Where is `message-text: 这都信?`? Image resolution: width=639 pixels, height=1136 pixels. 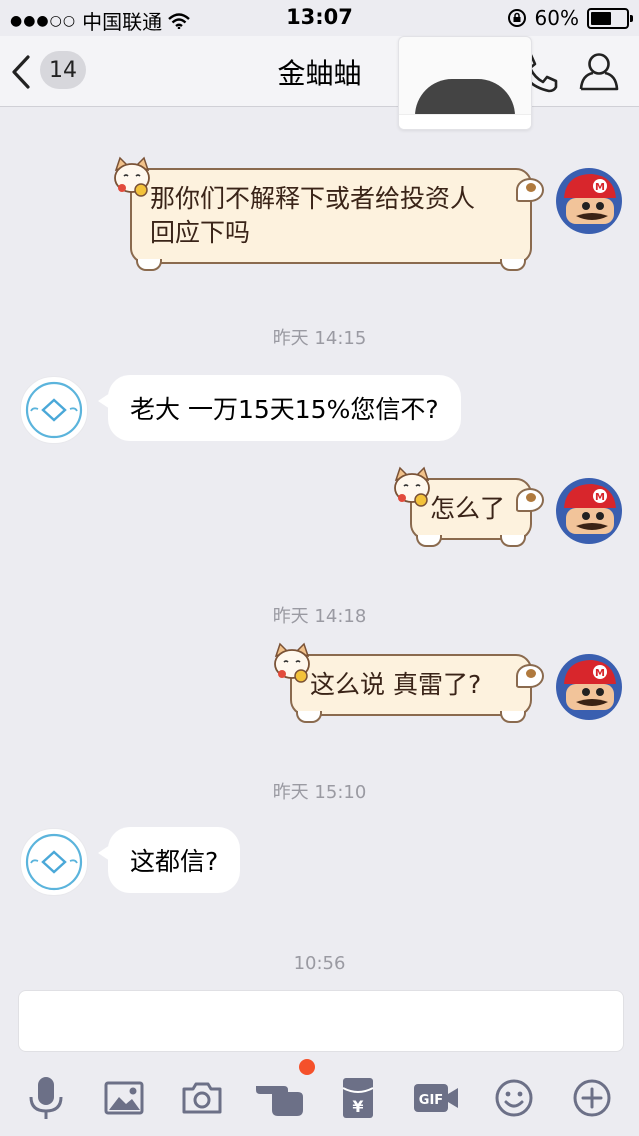 message-text: 这都信? is located at coordinates (174, 861).